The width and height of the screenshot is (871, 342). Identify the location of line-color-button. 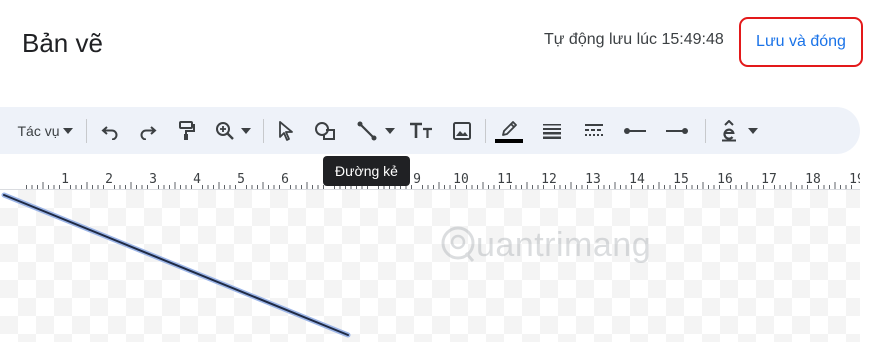
(509, 131).